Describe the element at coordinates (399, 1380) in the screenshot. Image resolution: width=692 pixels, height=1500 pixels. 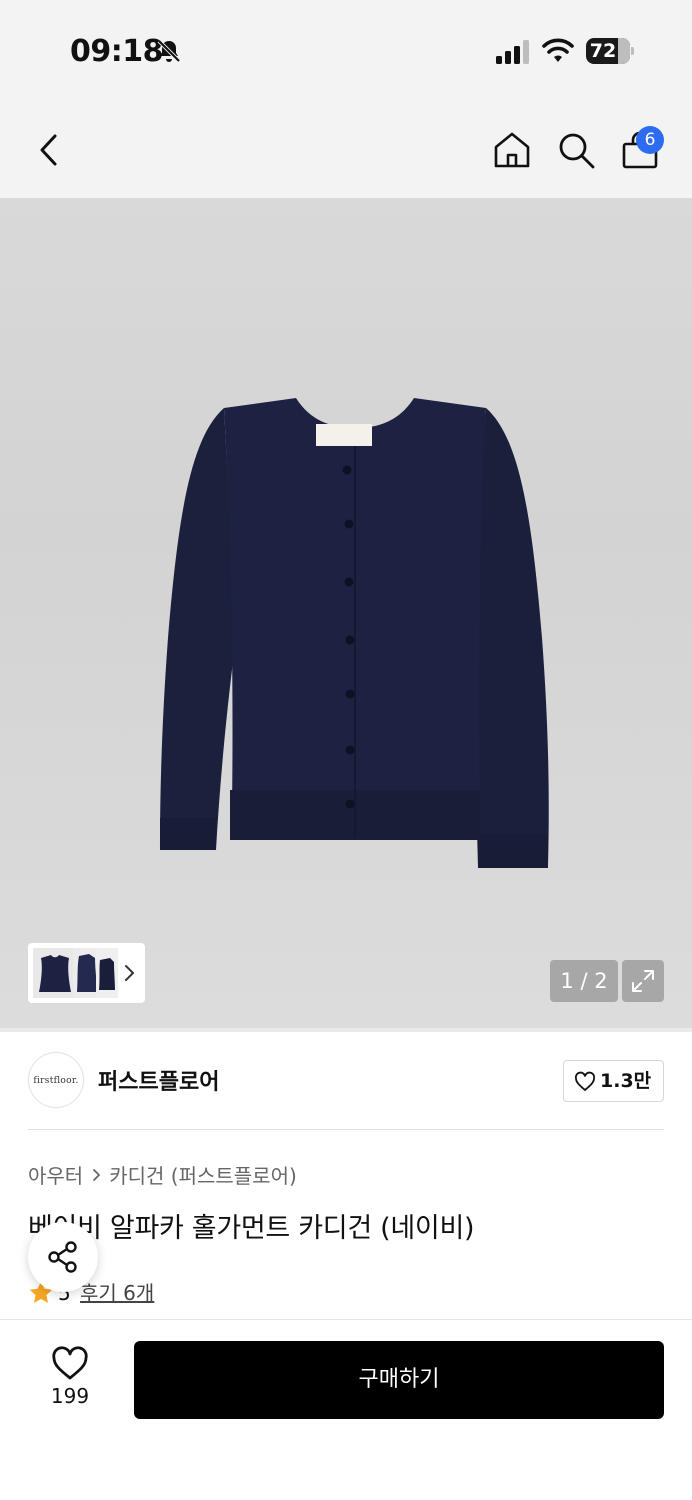
I see `buy-button: 구매하기` at that location.